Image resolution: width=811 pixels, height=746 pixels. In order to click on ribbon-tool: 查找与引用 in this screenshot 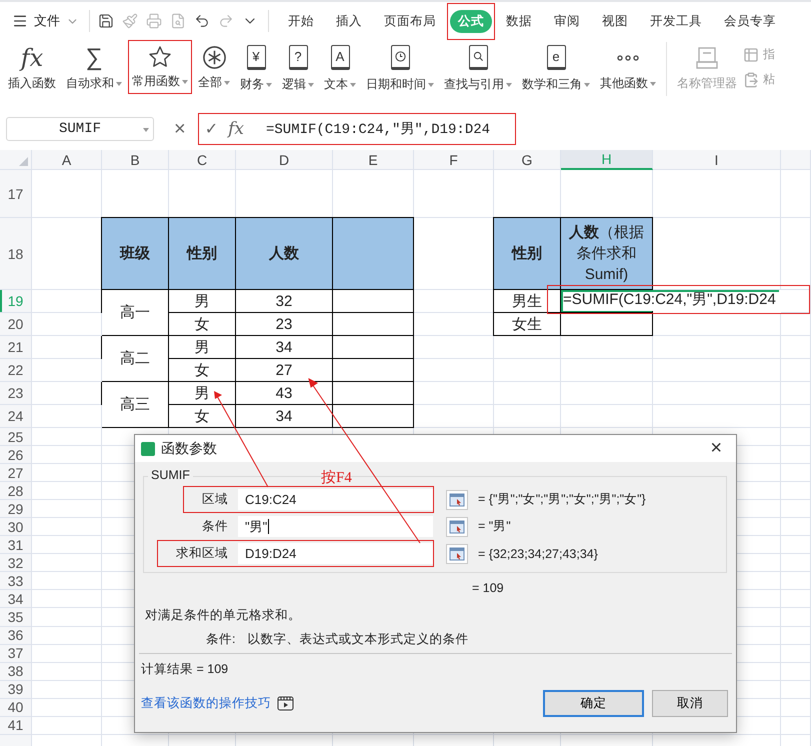, I will do `click(478, 67)`.